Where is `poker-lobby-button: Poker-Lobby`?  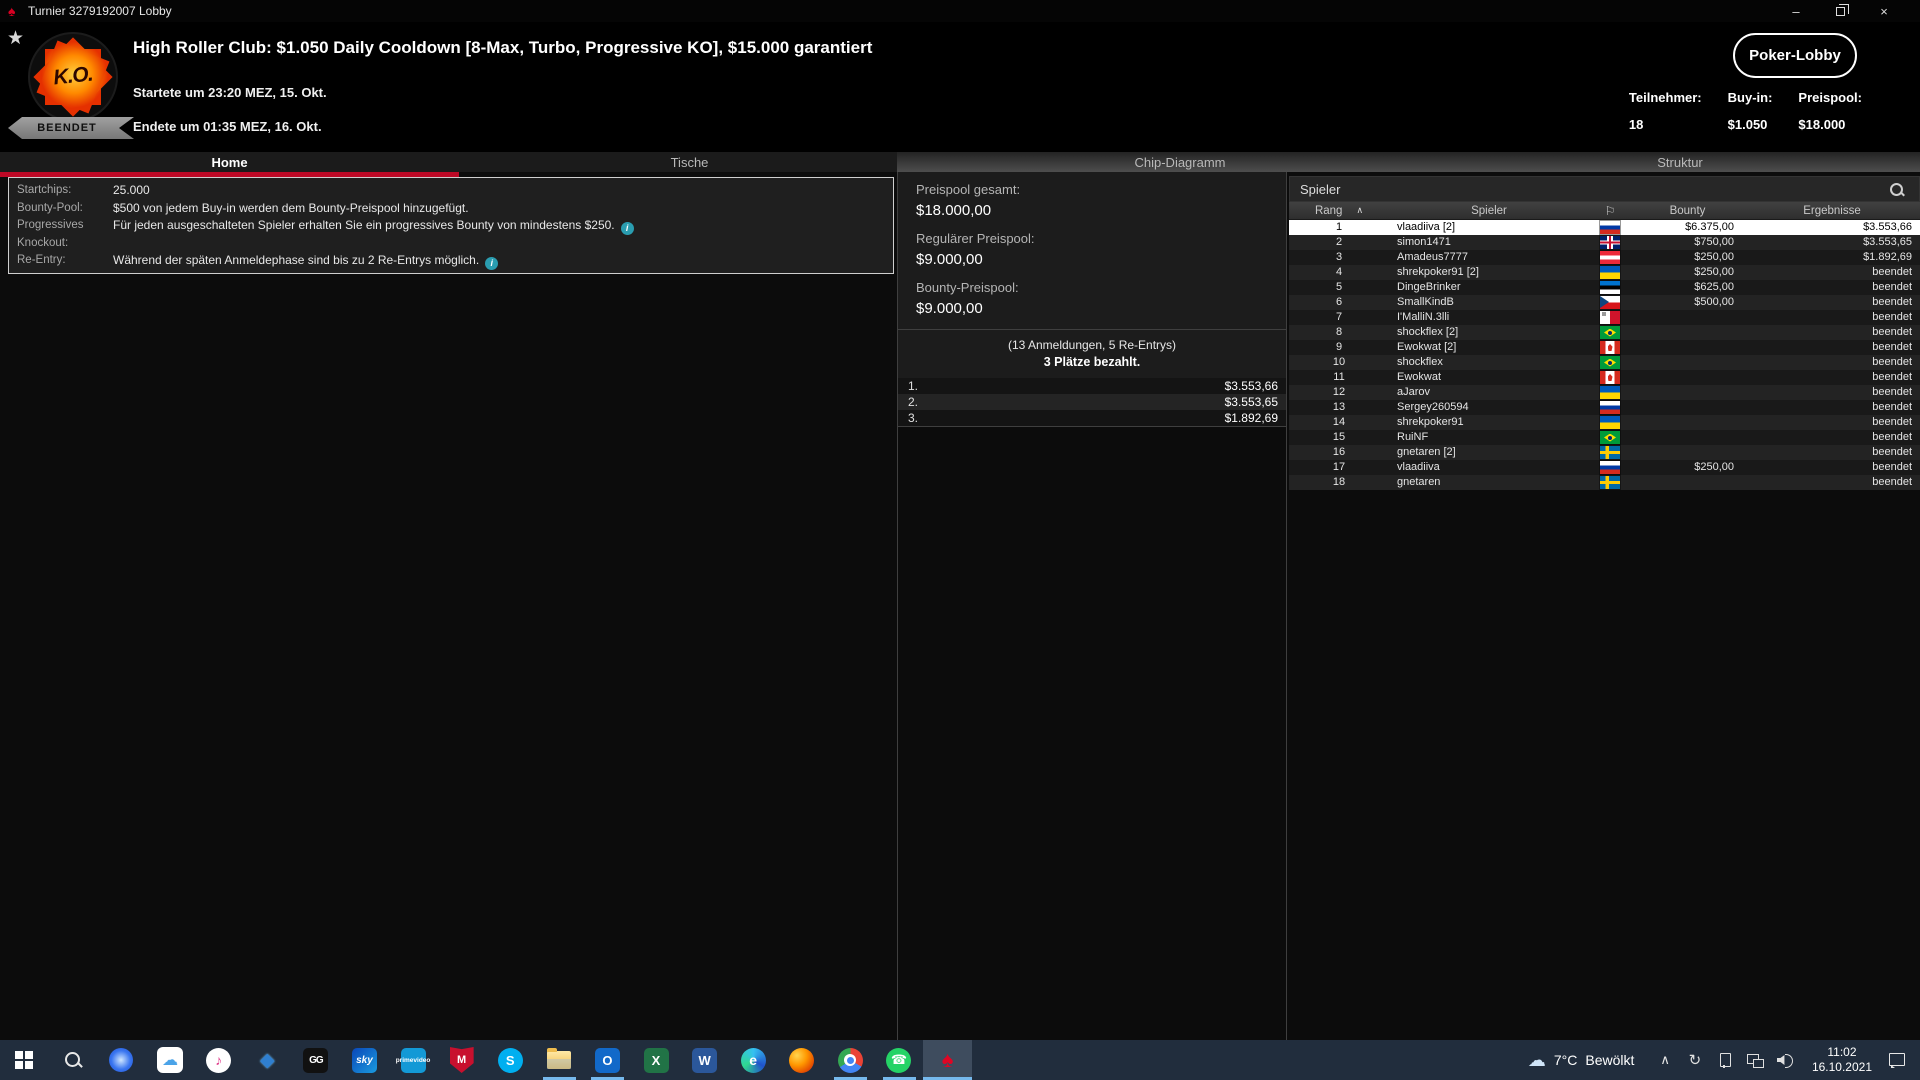 poker-lobby-button: Poker-Lobby is located at coordinates (1795, 55).